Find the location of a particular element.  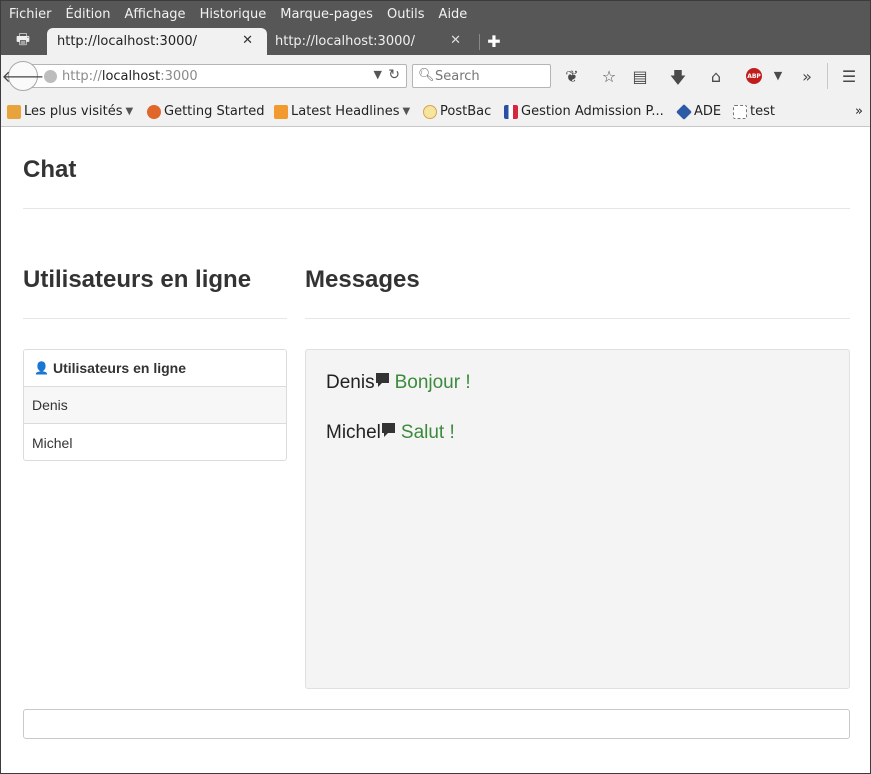

menu-edition: Édition is located at coordinates (88, 14).